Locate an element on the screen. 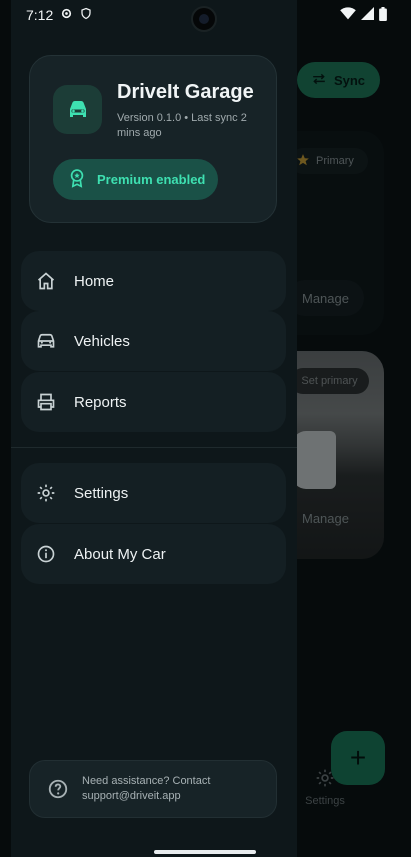  nav-item-label: Reports is located at coordinates (100, 402).